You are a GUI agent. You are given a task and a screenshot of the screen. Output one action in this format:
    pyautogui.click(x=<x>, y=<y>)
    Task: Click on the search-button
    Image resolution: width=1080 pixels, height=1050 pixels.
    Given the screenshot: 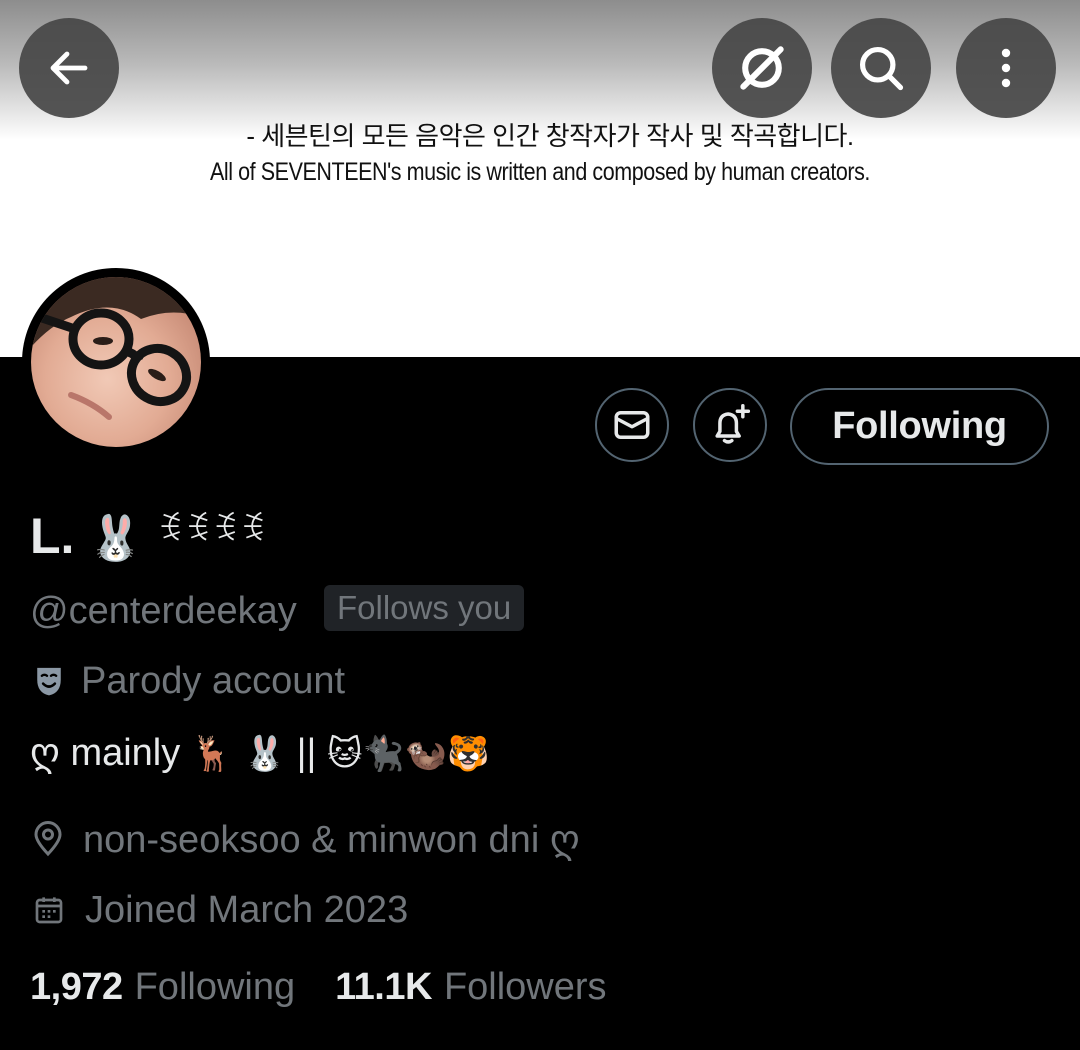 What is the action you would take?
    pyautogui.click(x=881, y=68)
    